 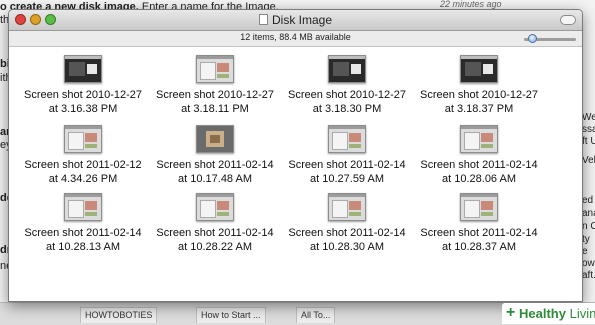 What do you see at coordinates (347, 109) in the screenshot?
I see `file-name-line: at 3.18.30 PM` at bounding box center [347, 109].